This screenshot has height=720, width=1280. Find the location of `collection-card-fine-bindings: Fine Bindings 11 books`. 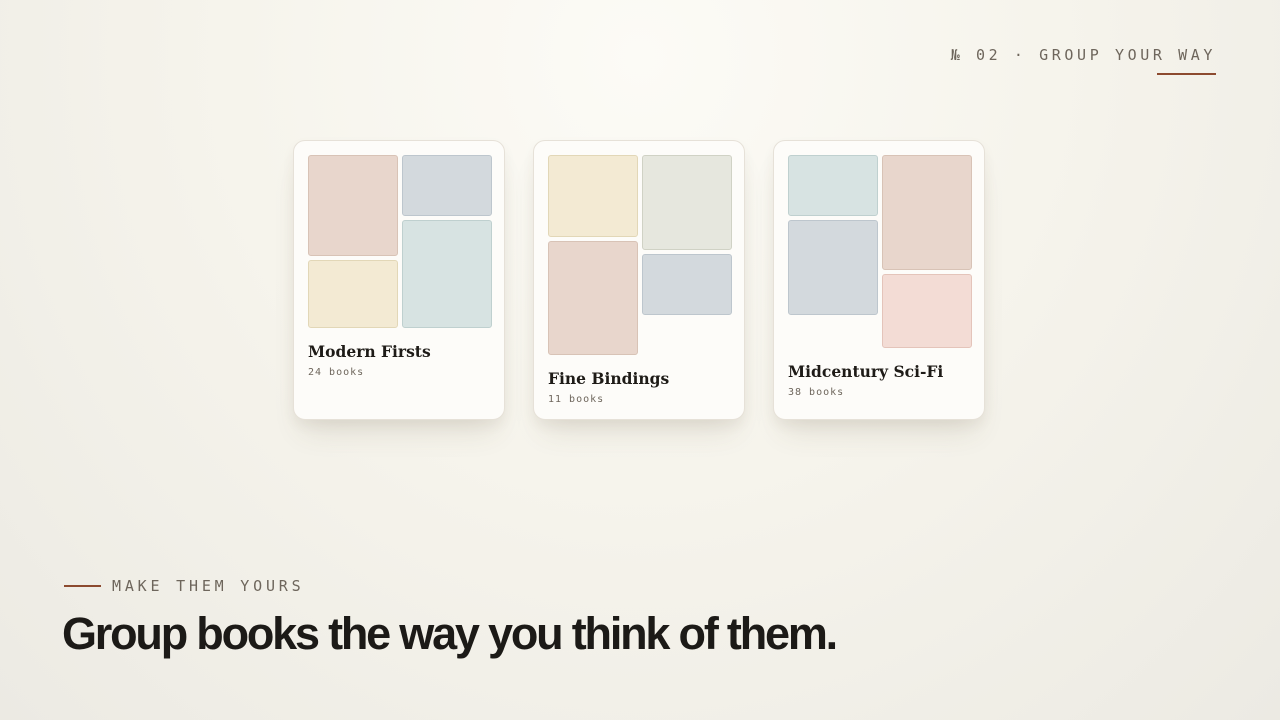

collection-card-fine-bindings: Fine Bindings 11 books is located at coordinates (639, 280).